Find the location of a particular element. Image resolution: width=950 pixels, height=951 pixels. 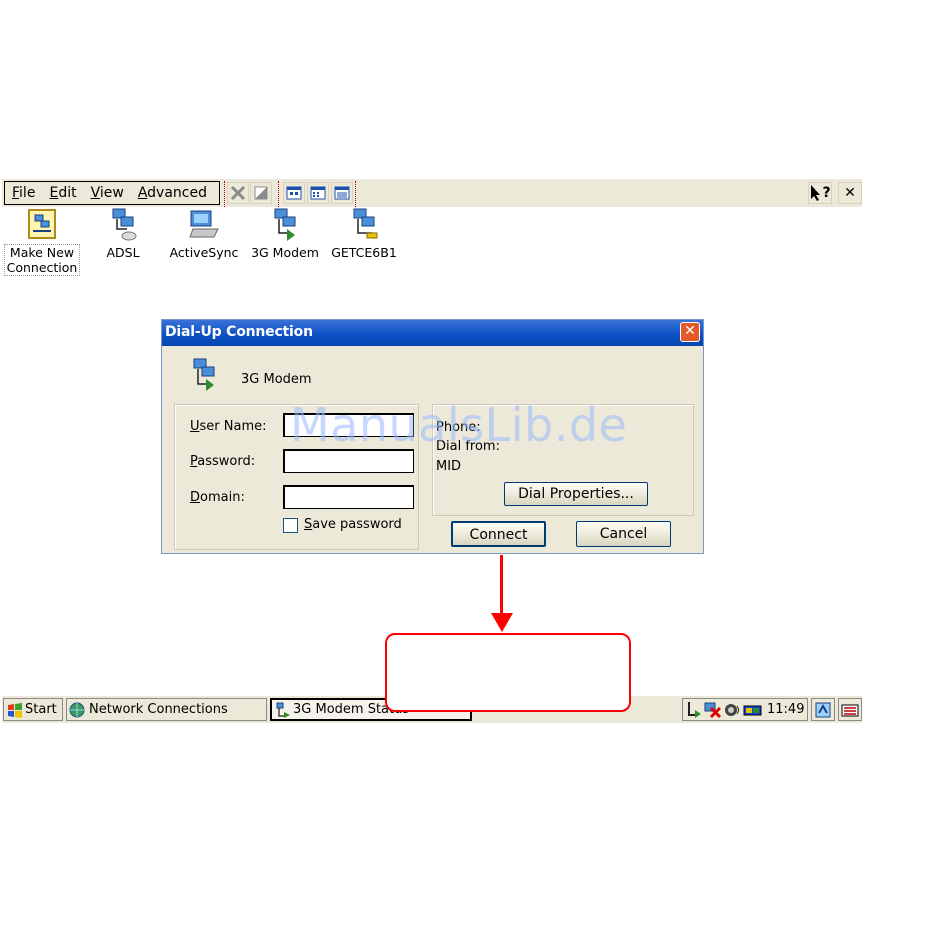

large-icons-view-icon is located at coordinates (294, 193).